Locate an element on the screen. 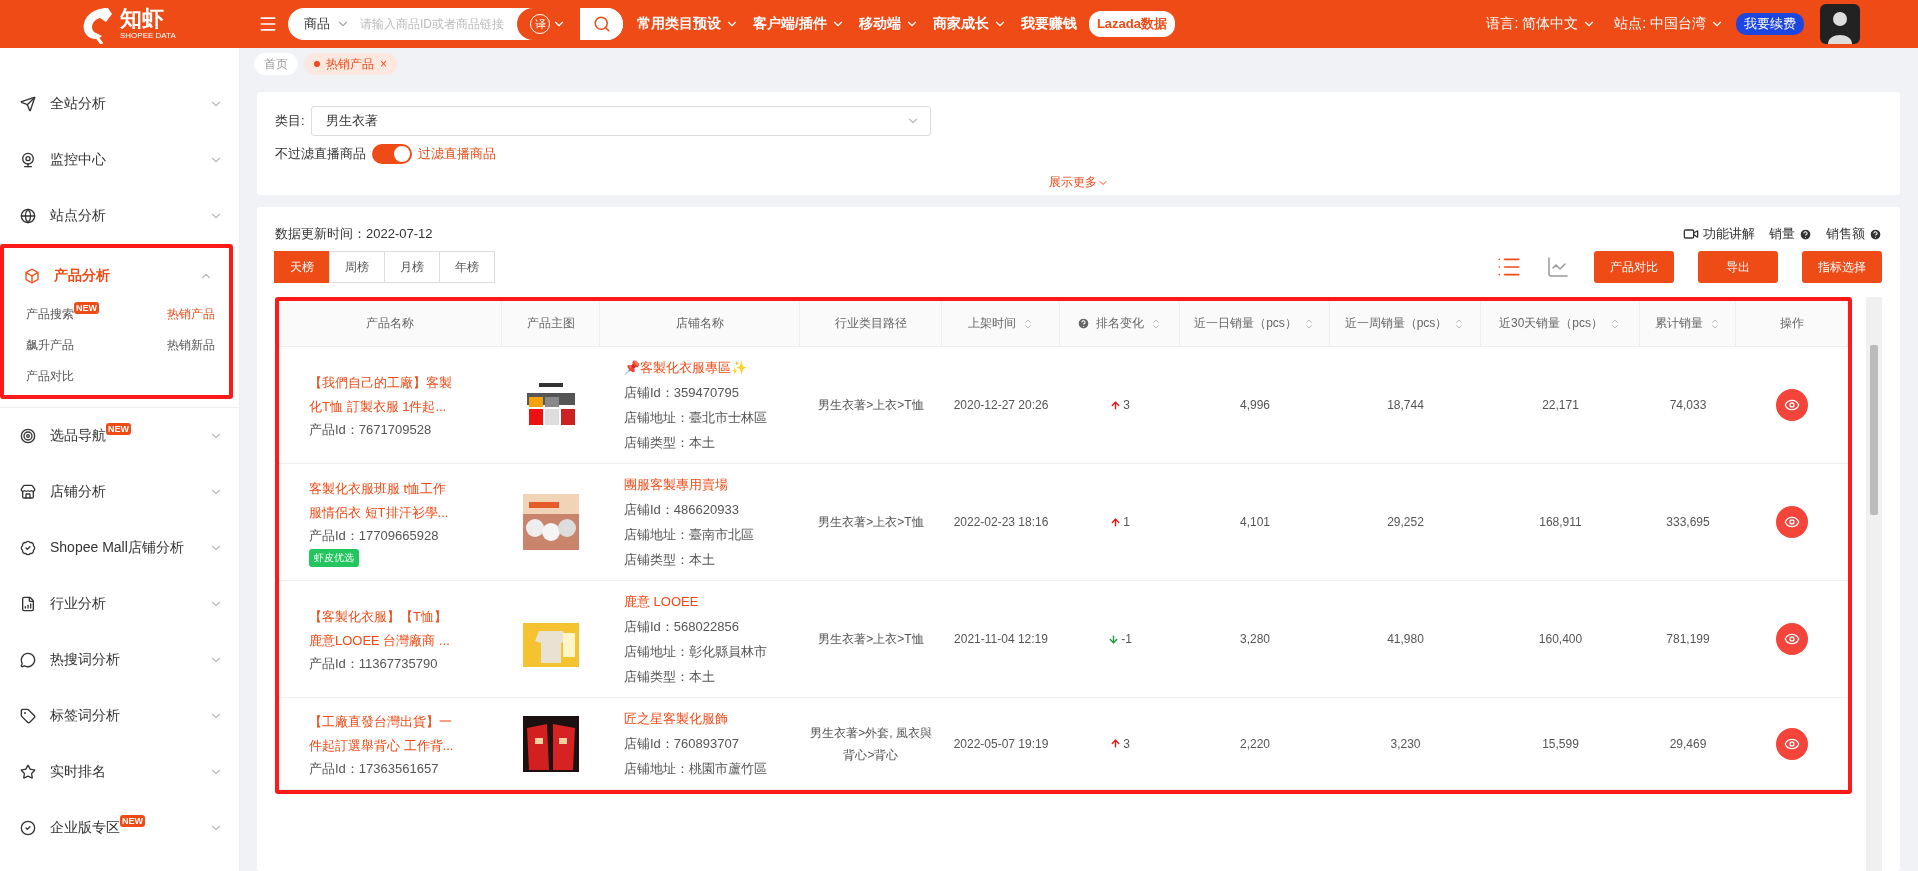 The image size is (1918, 871). shop-name-link: 鹿意 LOOEE is located at coordinates (707, 601).